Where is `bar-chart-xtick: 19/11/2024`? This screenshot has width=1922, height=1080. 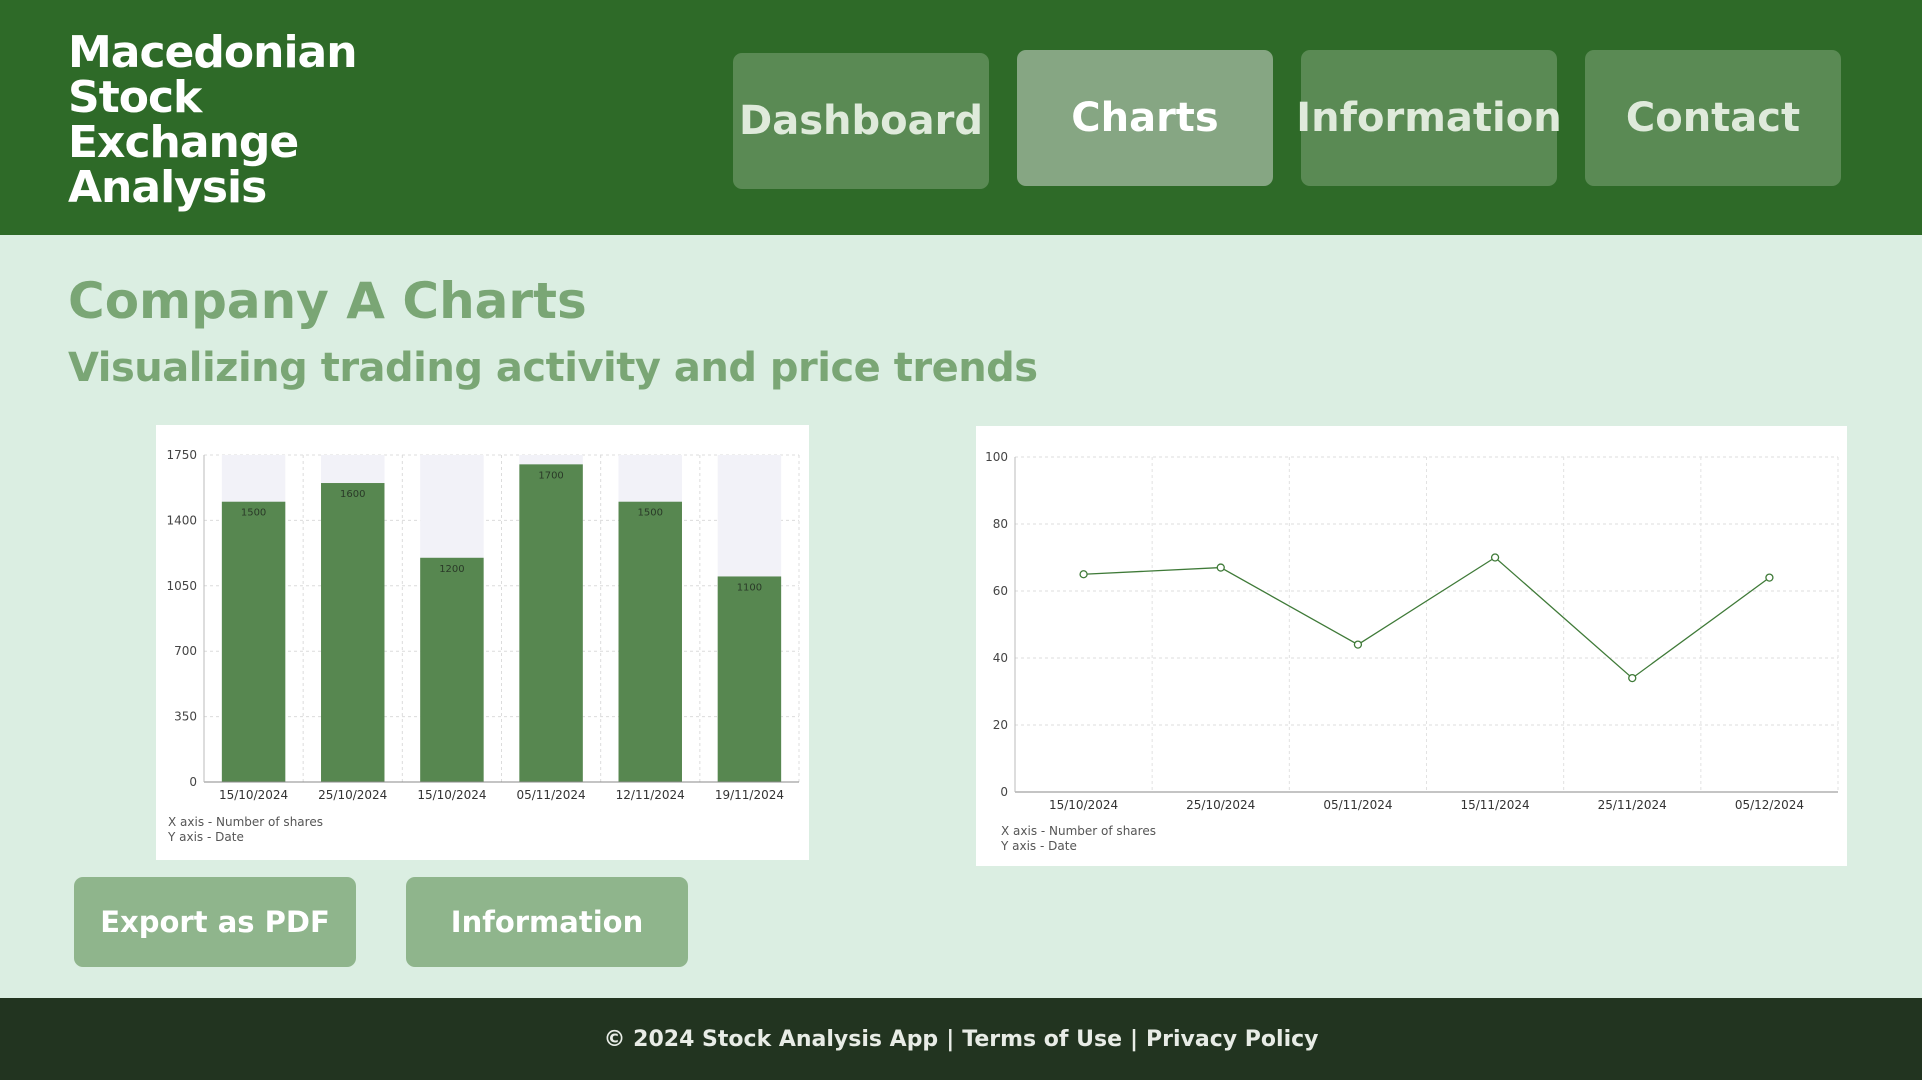 bar-chart-xtick: 19/11/2024 is located at coordinates (749, 795).